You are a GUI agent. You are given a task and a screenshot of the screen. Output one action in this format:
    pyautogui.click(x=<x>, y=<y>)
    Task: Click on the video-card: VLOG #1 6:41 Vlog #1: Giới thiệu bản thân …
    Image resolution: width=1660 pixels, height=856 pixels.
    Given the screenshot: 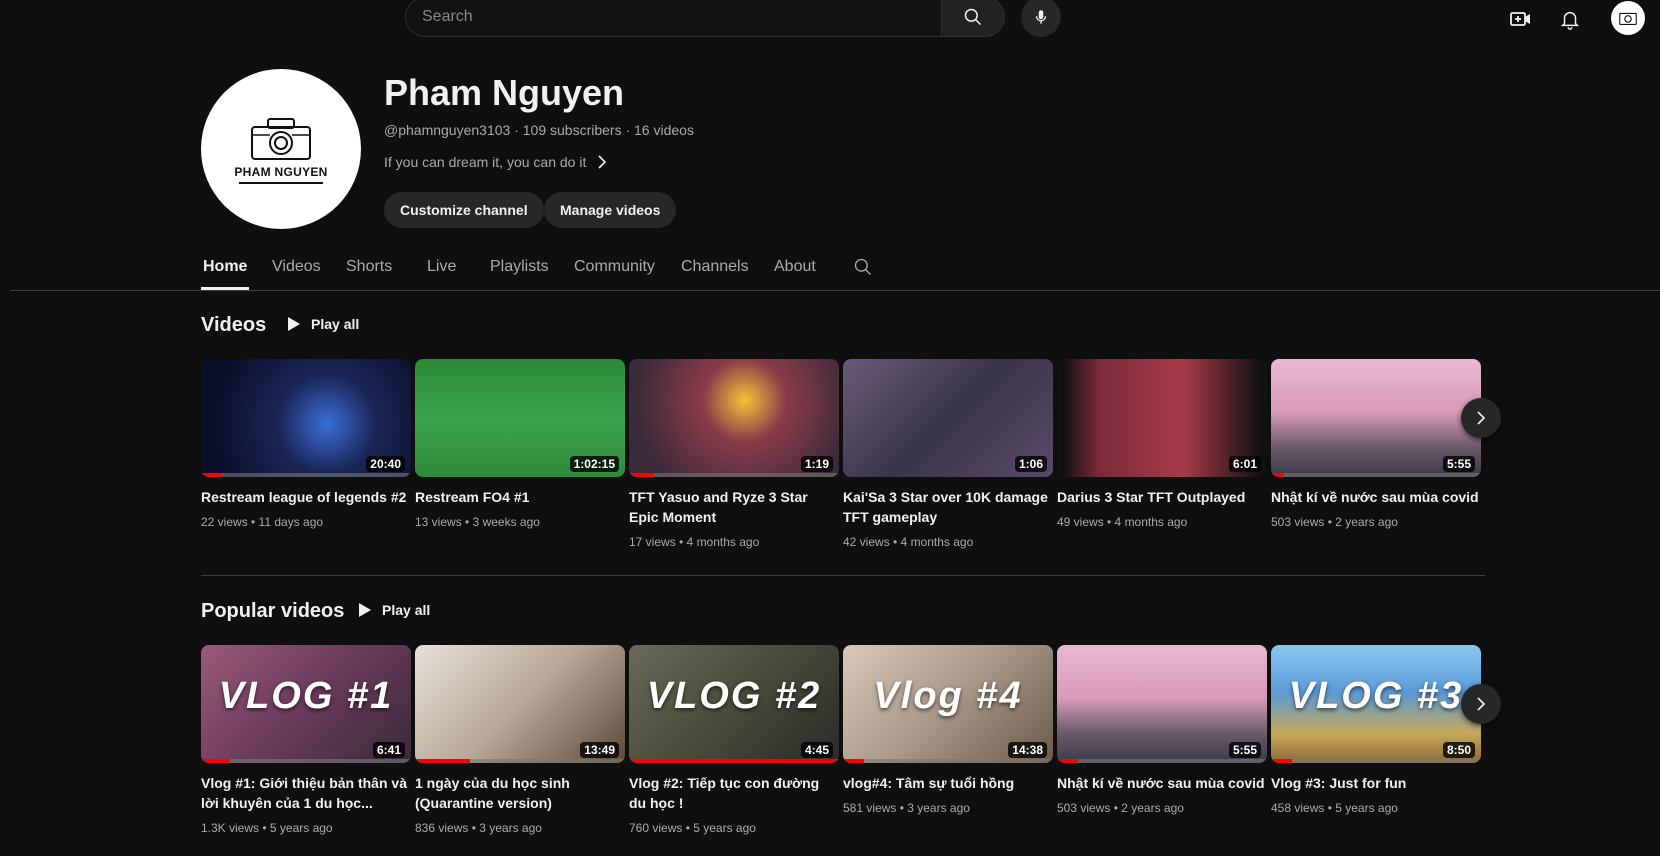 What is the action you would take?
    pyautogui.click(x=306, y=740)
    